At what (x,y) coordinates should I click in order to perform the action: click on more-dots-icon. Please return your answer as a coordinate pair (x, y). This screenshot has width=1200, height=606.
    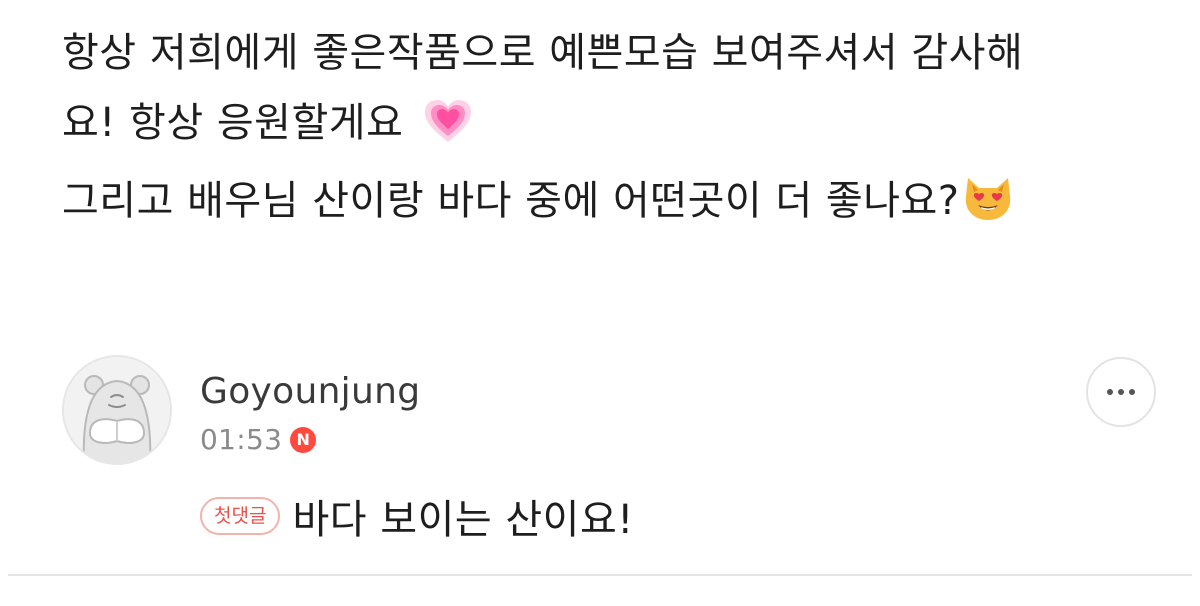
    Looking at the image, I should click on (1121, 392).